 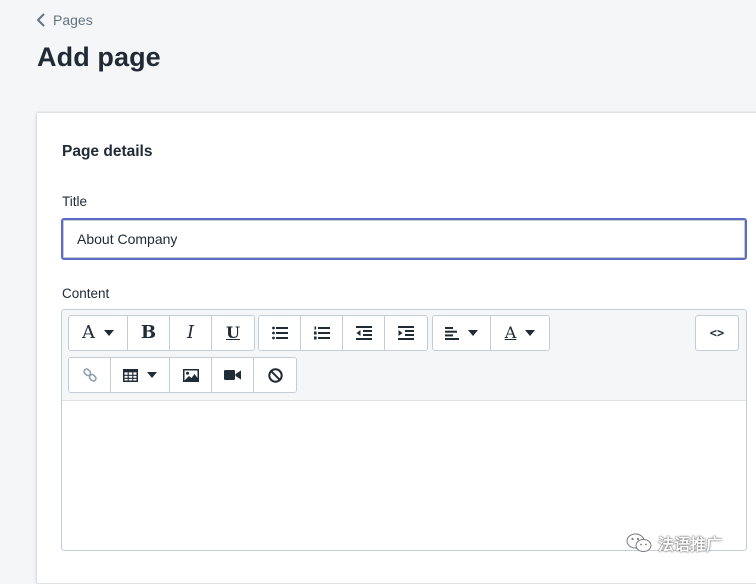 What do you see at coordinates (452, 333) in the screenshot?
I see `align-left-icon` at bounding box center [452, 333].